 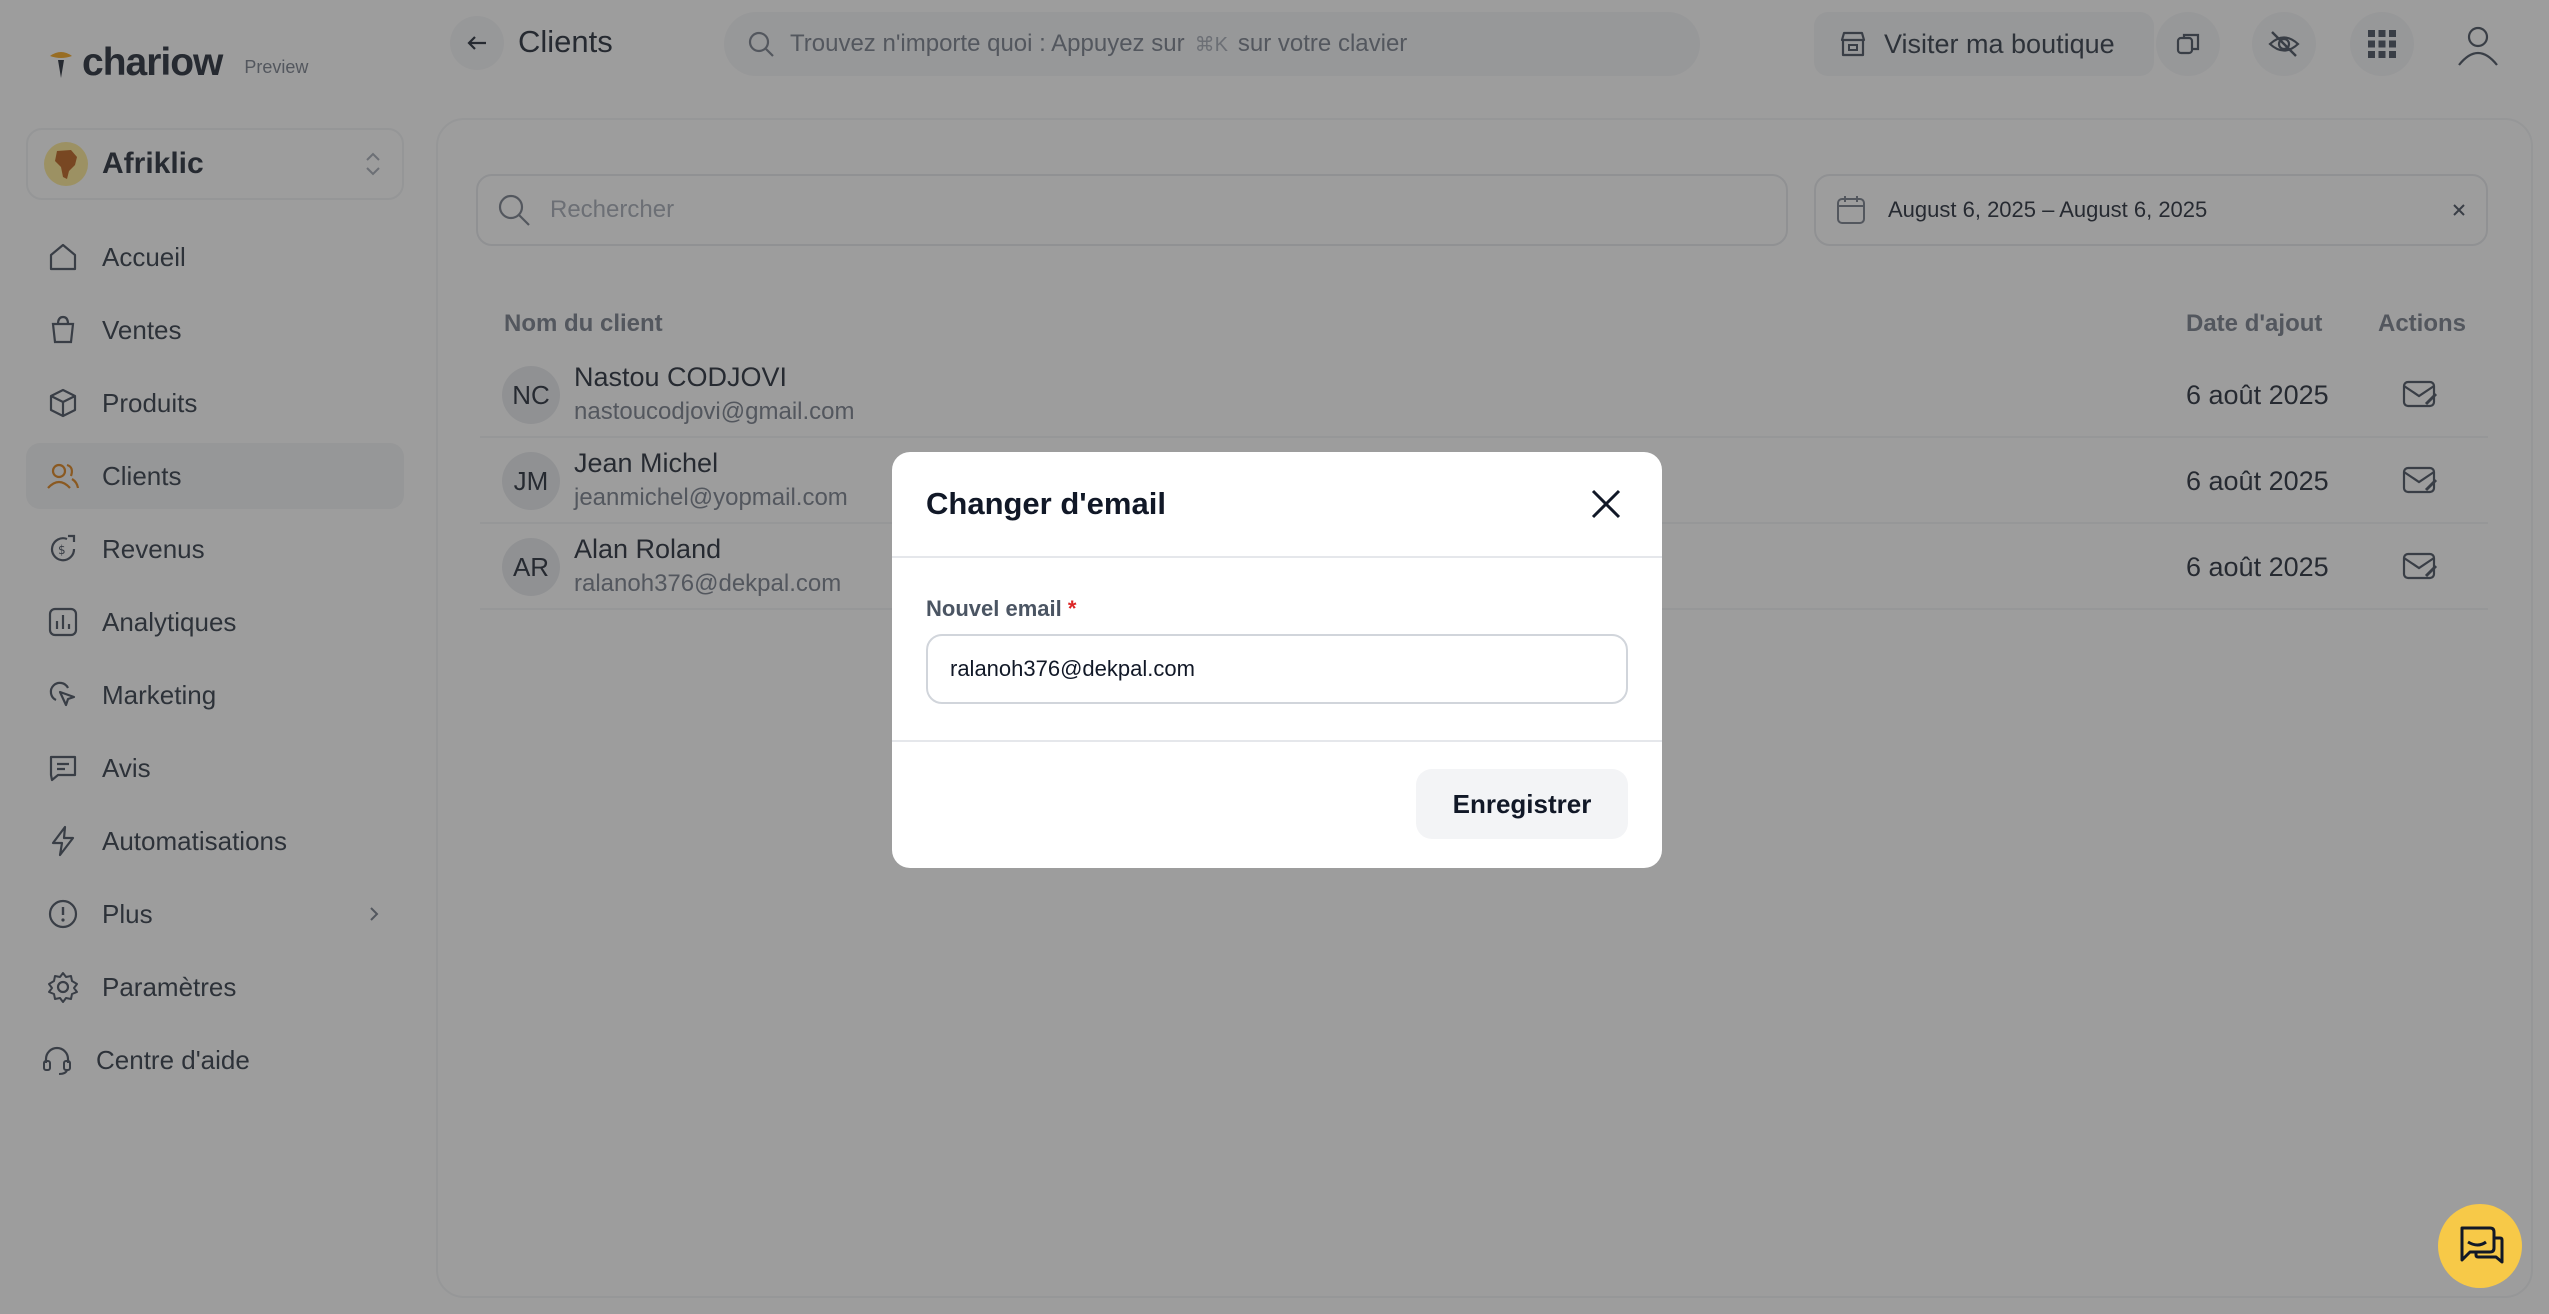 I want to click on chat-icon, so click(x=2482, y=1245).